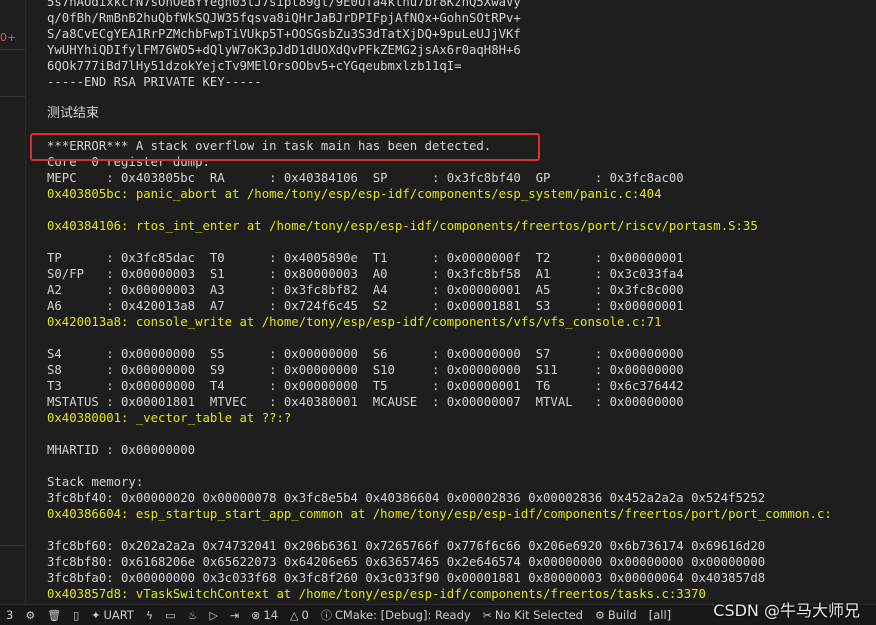 Image resolution: width=876 pixels, height=625 pixels. What do you see at coordinates (622, 615) in the screenshot?
I see `status-item-label: Build` at bounding box center [622, 615].